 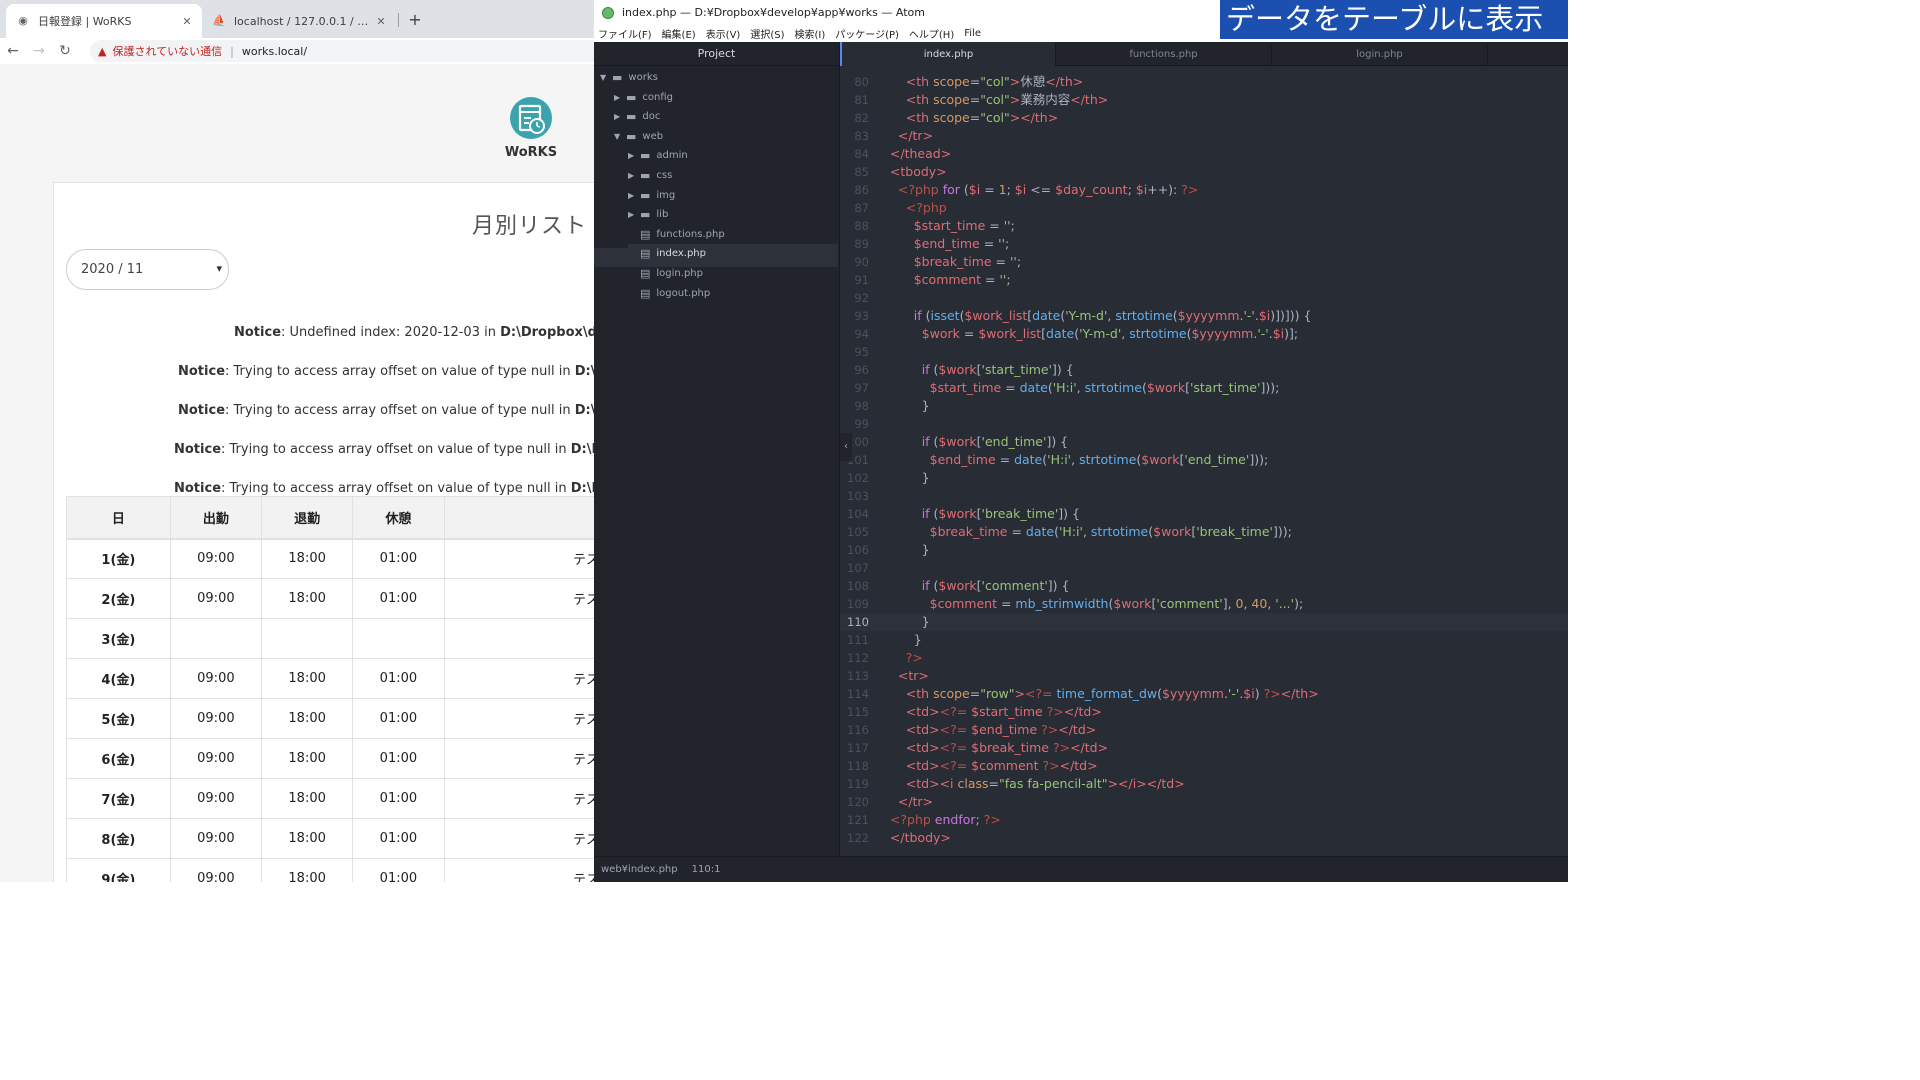 What do you see at coordinates (1204, 244) in the screenshot?
I see `code-line: 89 $end_time = '';` at bounding box center [1204, 244].